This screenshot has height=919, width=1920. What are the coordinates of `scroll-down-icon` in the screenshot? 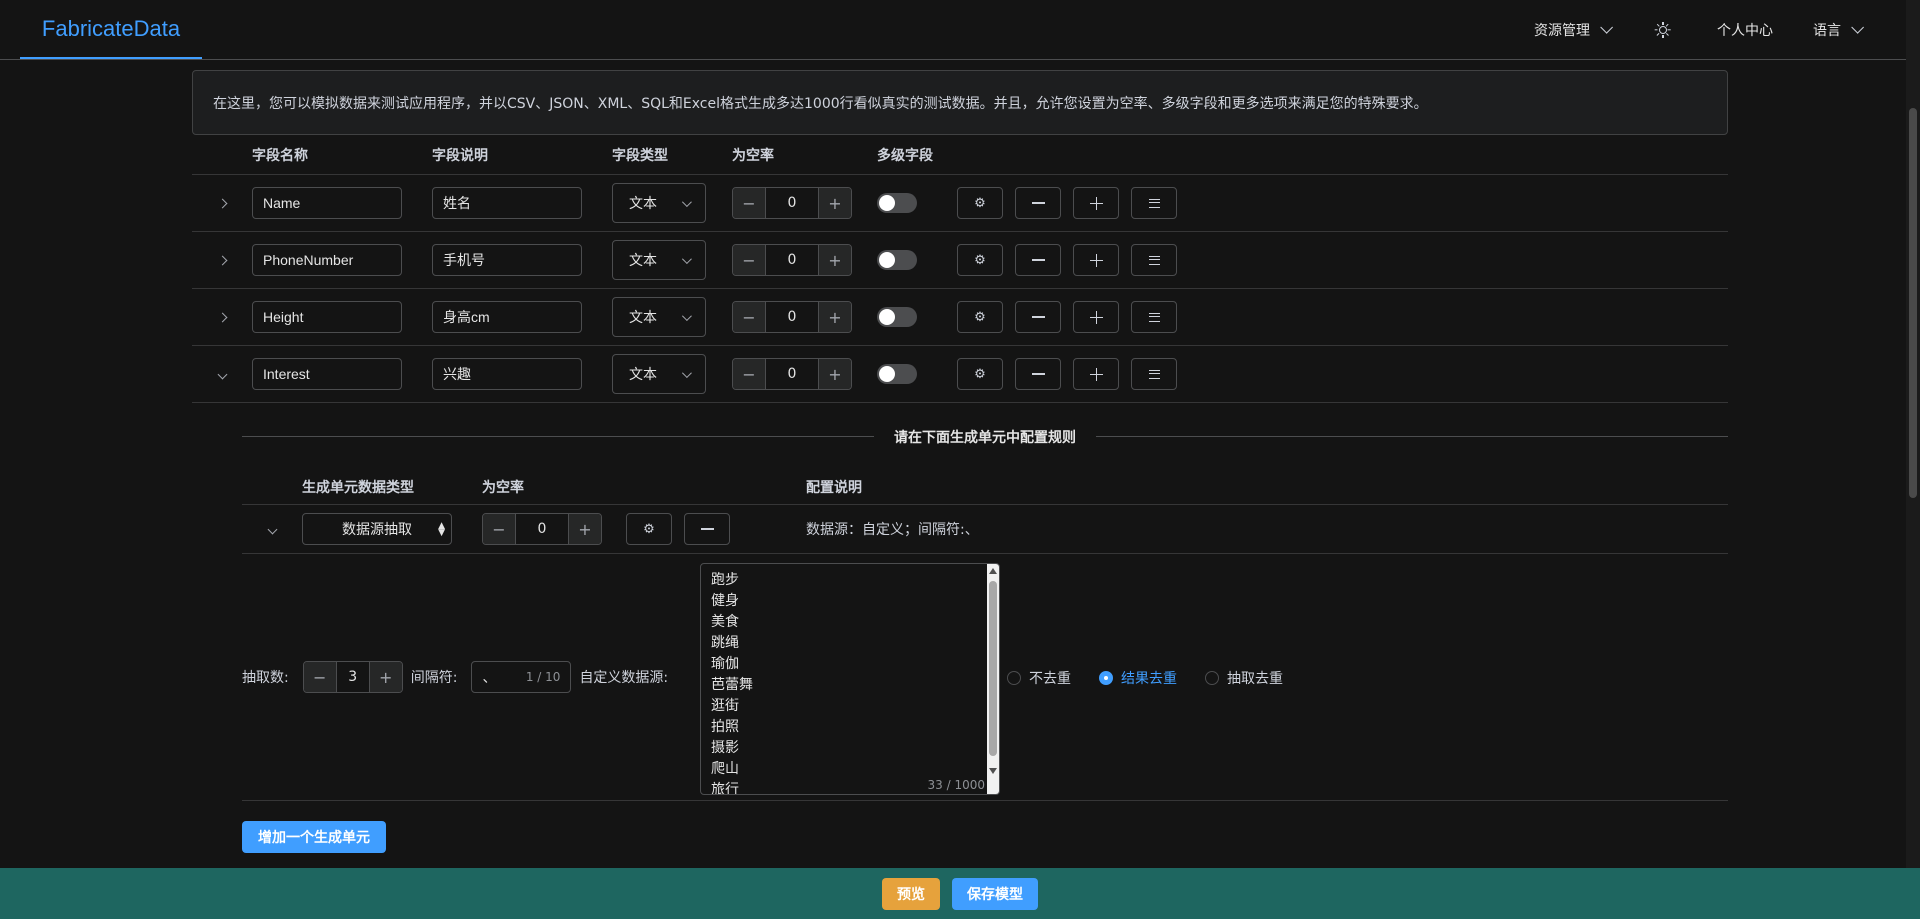 It's located at (993, 771).